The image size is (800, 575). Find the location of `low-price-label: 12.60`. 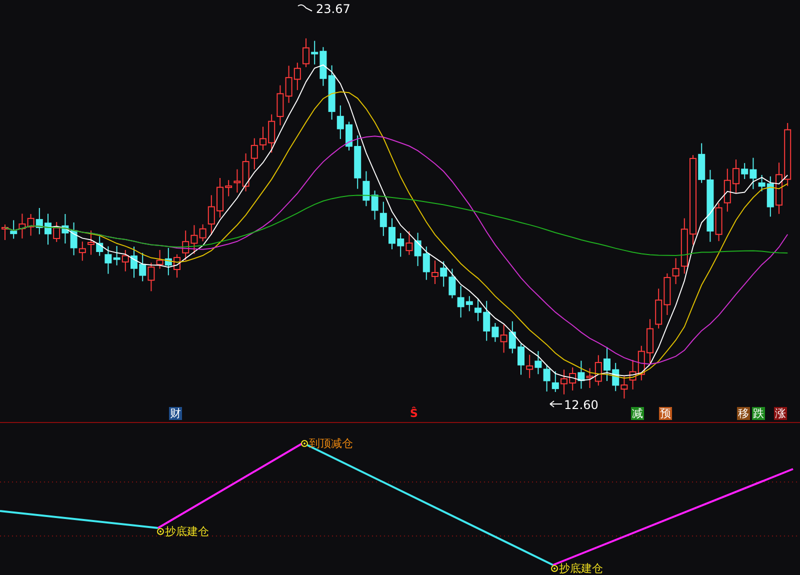

low-price-label: 12.60 is located at coordinates (581, 405).